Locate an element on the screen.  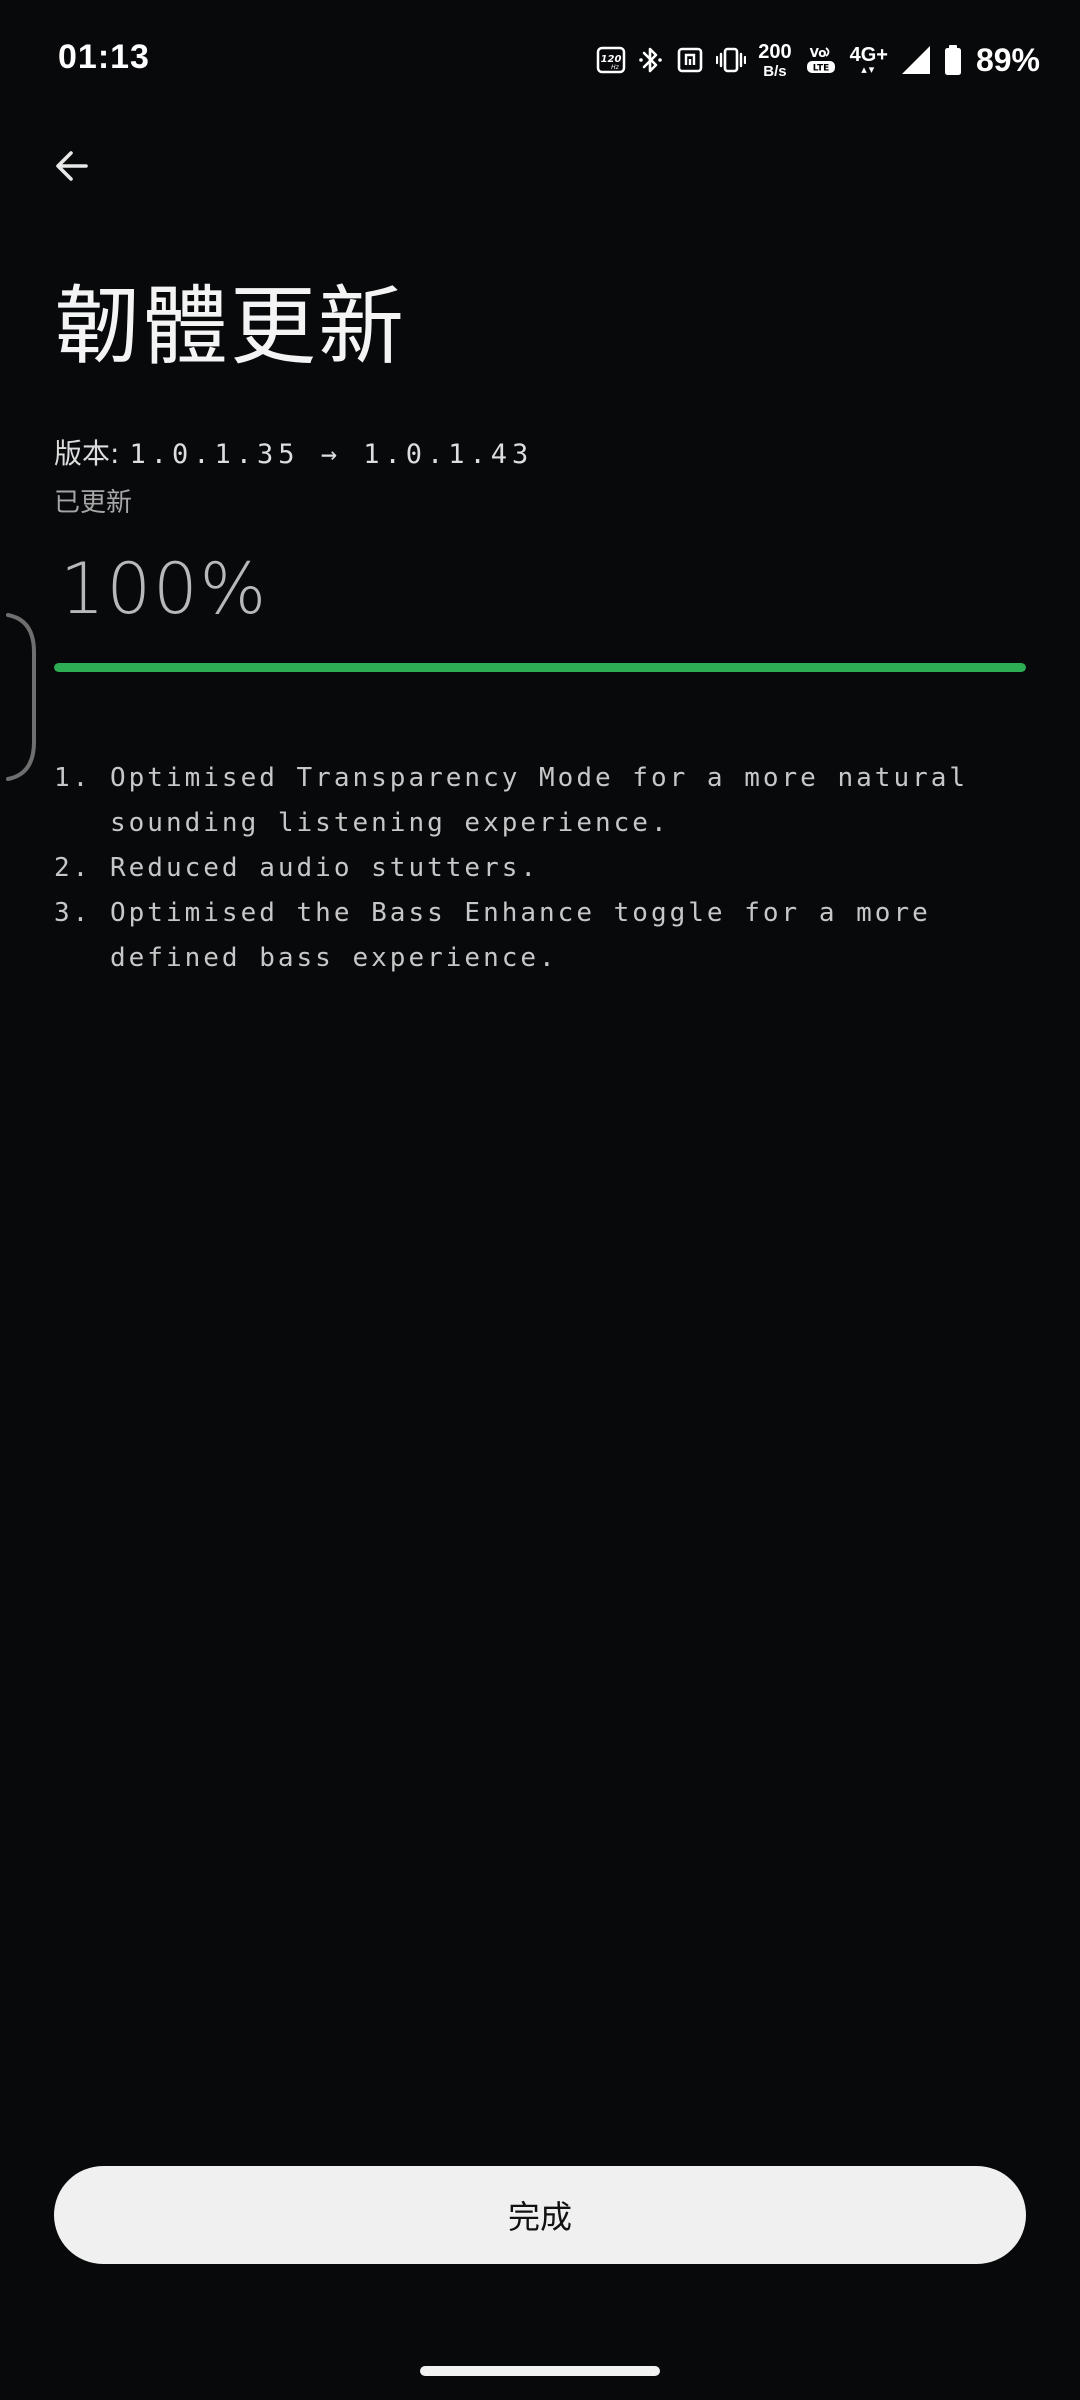
status-icons: 120 Hz 200 B/s Vo LTE 4G+ ▴▾ 89% is located at coordinates (818, 60).